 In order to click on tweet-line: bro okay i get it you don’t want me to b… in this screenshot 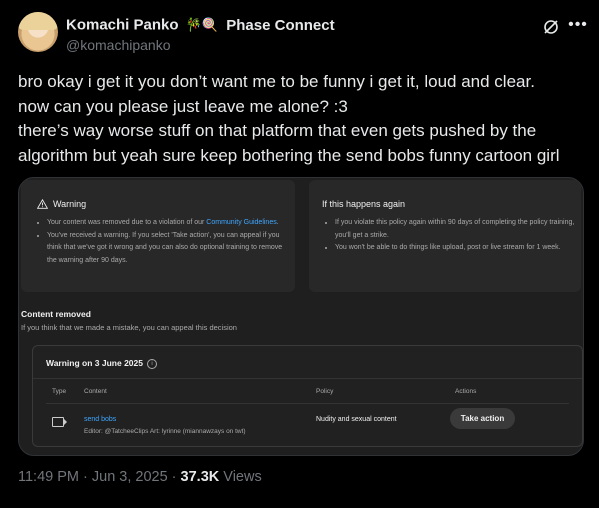, I will do `click(276, 81)`.